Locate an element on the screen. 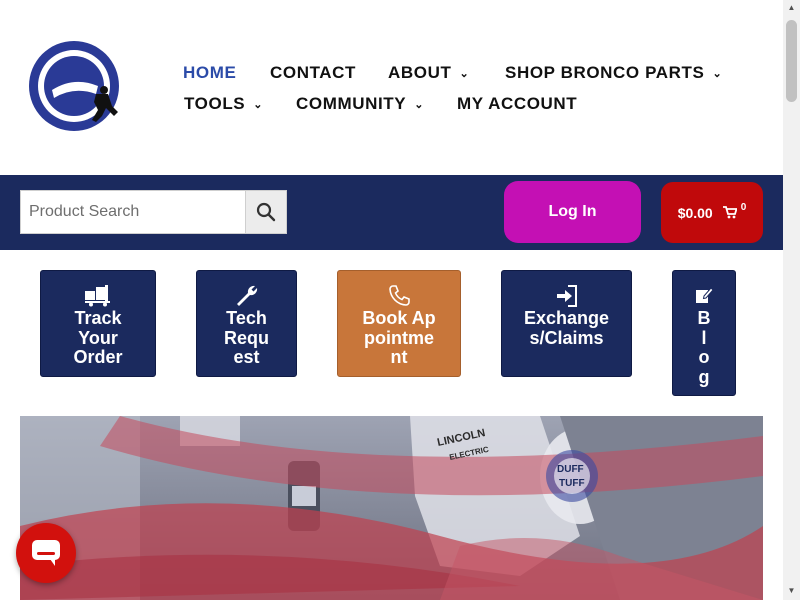  track-order-tile: Track Your Order is located at coordinates (98, 323).